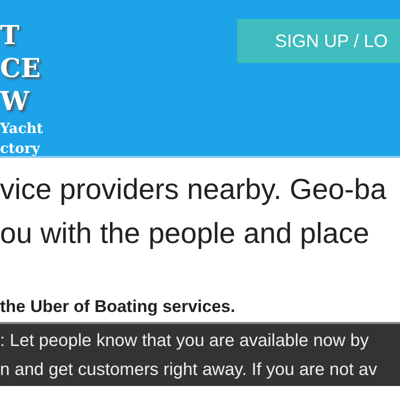 The image size is (400, 400). Describe the element at coordinates (185, 340) in the screenshot. I see `notice-text: : Let people know that you are available now by` at that location.